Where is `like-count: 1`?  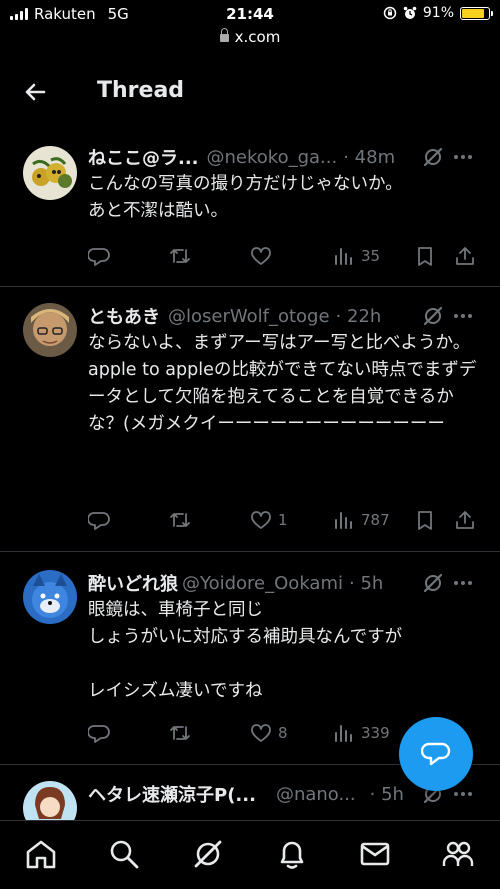 like-count: 1 is located at coordinates (283, 520).